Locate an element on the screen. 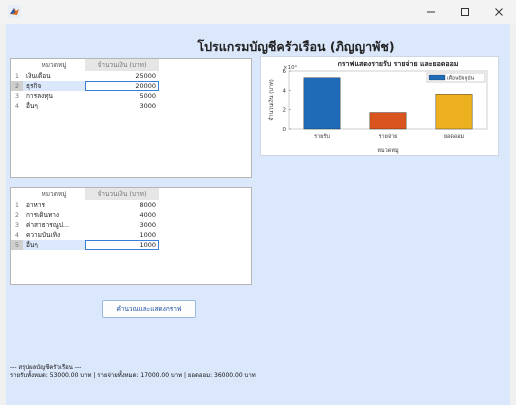 The width and height of the screenshot is (516, 405). x-tick-label: รายรับ is located at coordinates (322, 136).